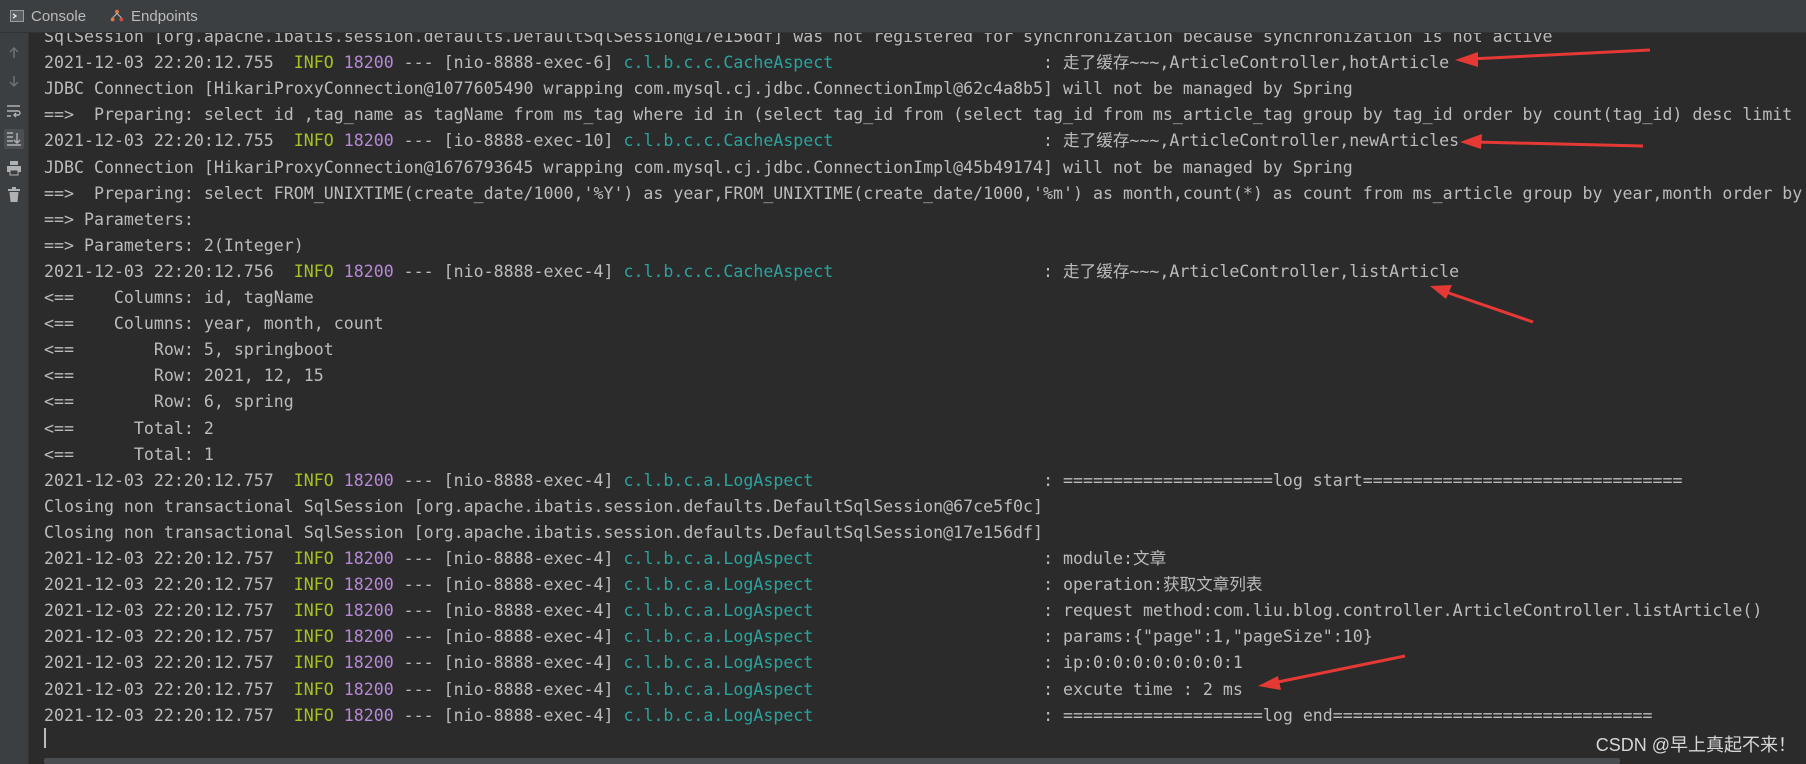  I want to click on log-line: <== Row: 2021, 12, 15, so click(184, 376).